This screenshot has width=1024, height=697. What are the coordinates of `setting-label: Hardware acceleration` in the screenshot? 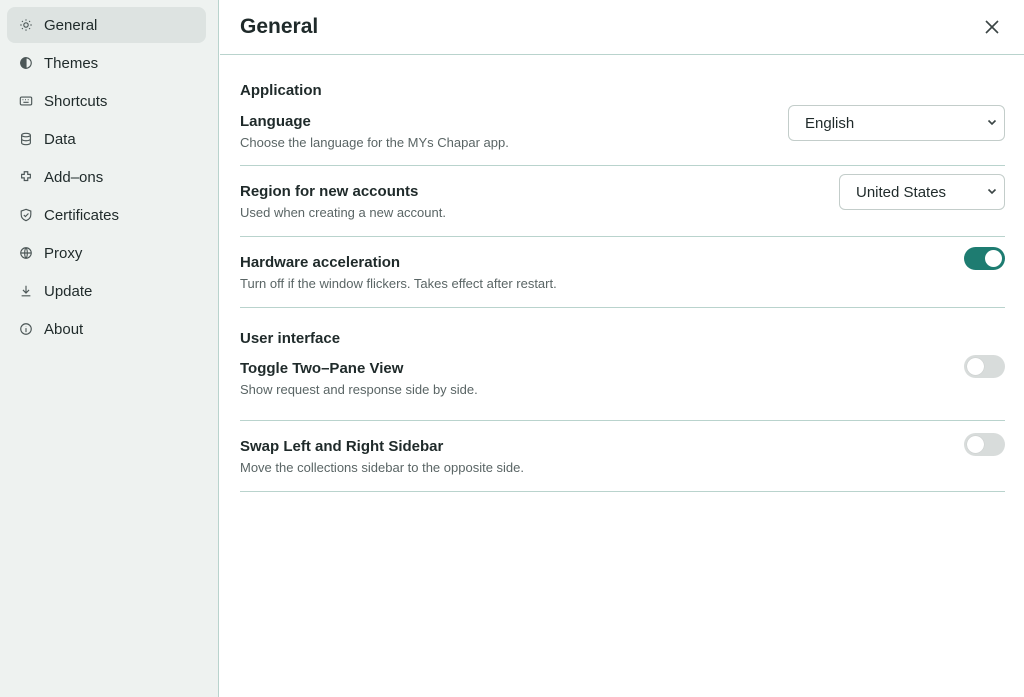 It's located at (320, 262).